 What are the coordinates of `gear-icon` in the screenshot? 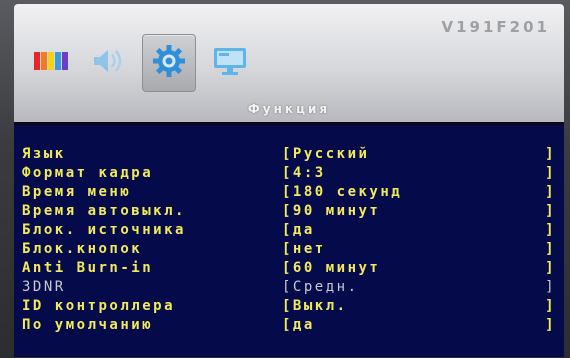 It's located at (169, 63).